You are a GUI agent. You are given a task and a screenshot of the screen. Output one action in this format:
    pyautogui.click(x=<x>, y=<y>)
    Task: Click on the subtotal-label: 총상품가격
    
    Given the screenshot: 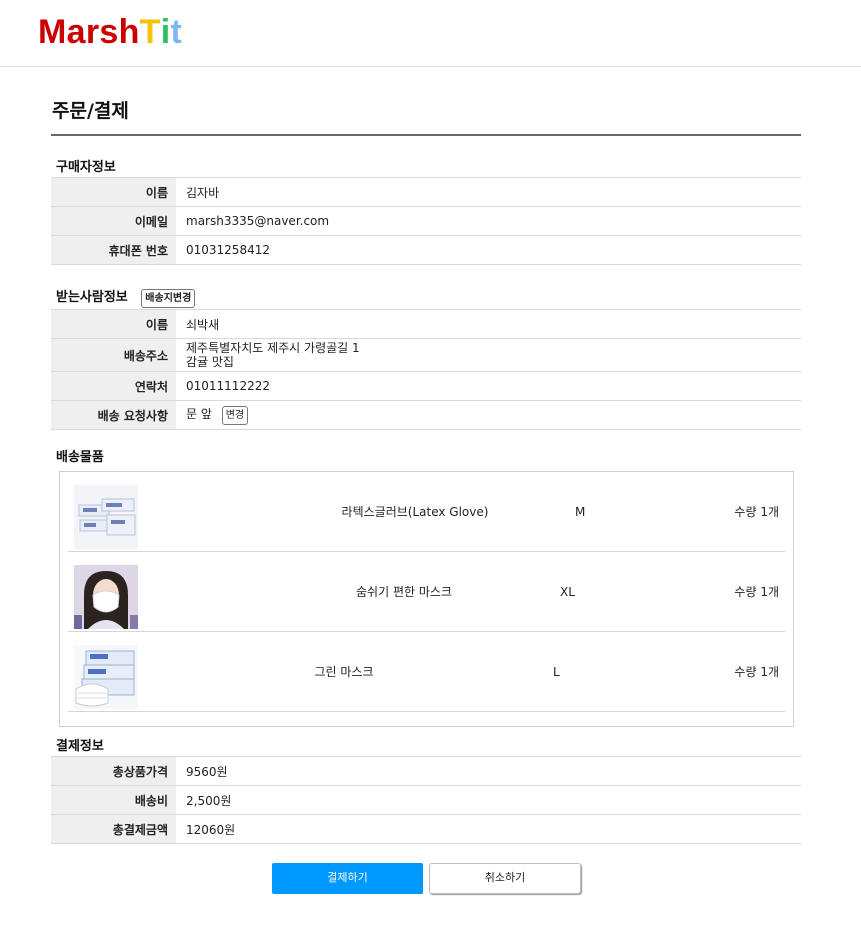 What is the action you would take?
    pyautogui.click(x=113, y=771)
    